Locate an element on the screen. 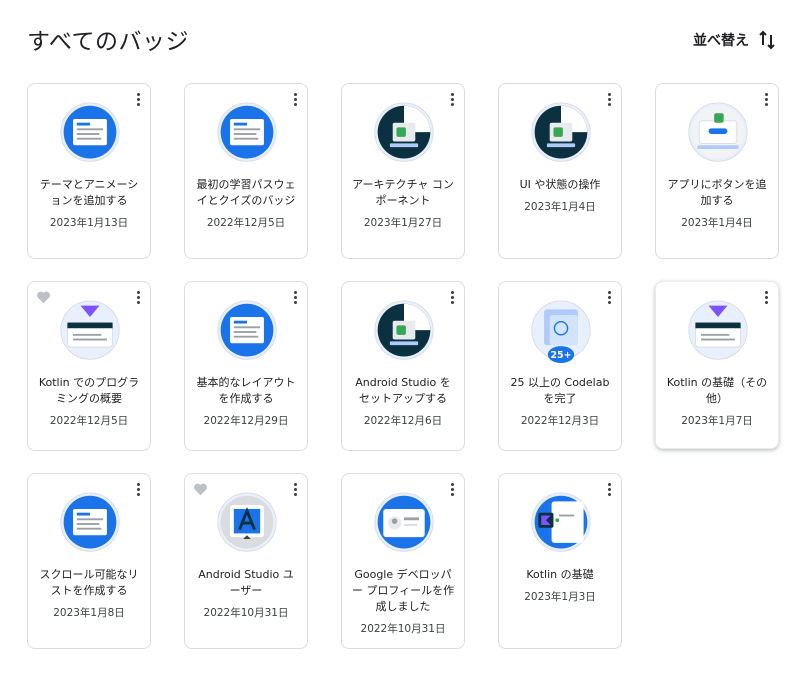 The height and width of the screenshot is (679, 811). badge-title: スクロール可能なリストを作成する is located at coordinates (89, 582).